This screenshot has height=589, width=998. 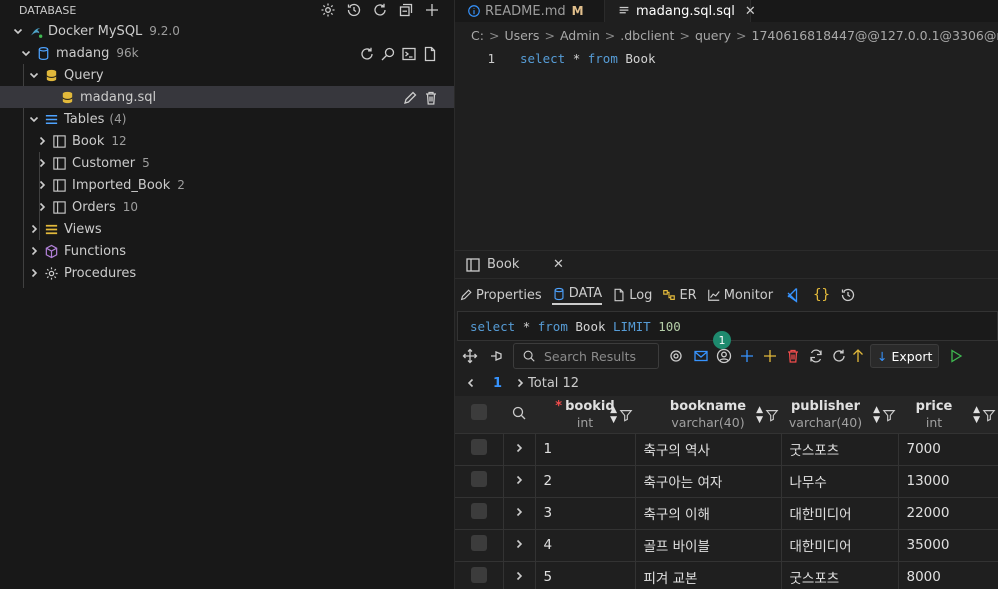 What do you see at coordinates (408, 53) in the screenshot?
I see `terminal-icon` at bounding box center [408, 53].